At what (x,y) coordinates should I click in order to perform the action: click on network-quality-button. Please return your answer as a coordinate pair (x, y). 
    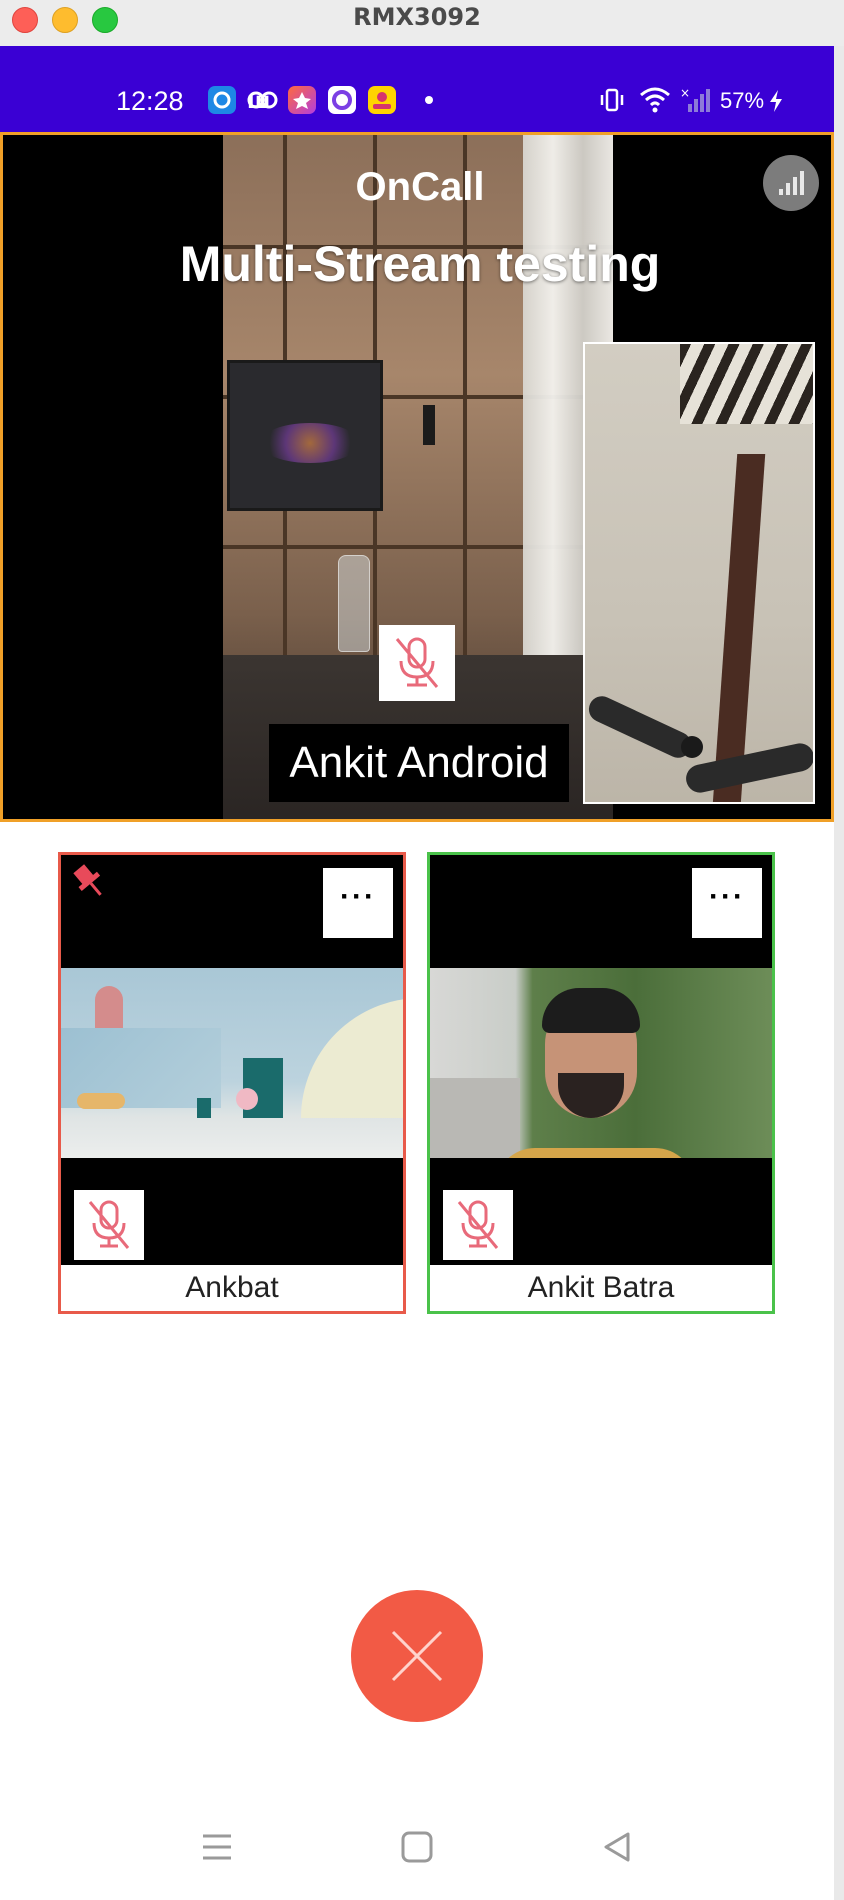
    Looking at the image, I should click on (791, 183).